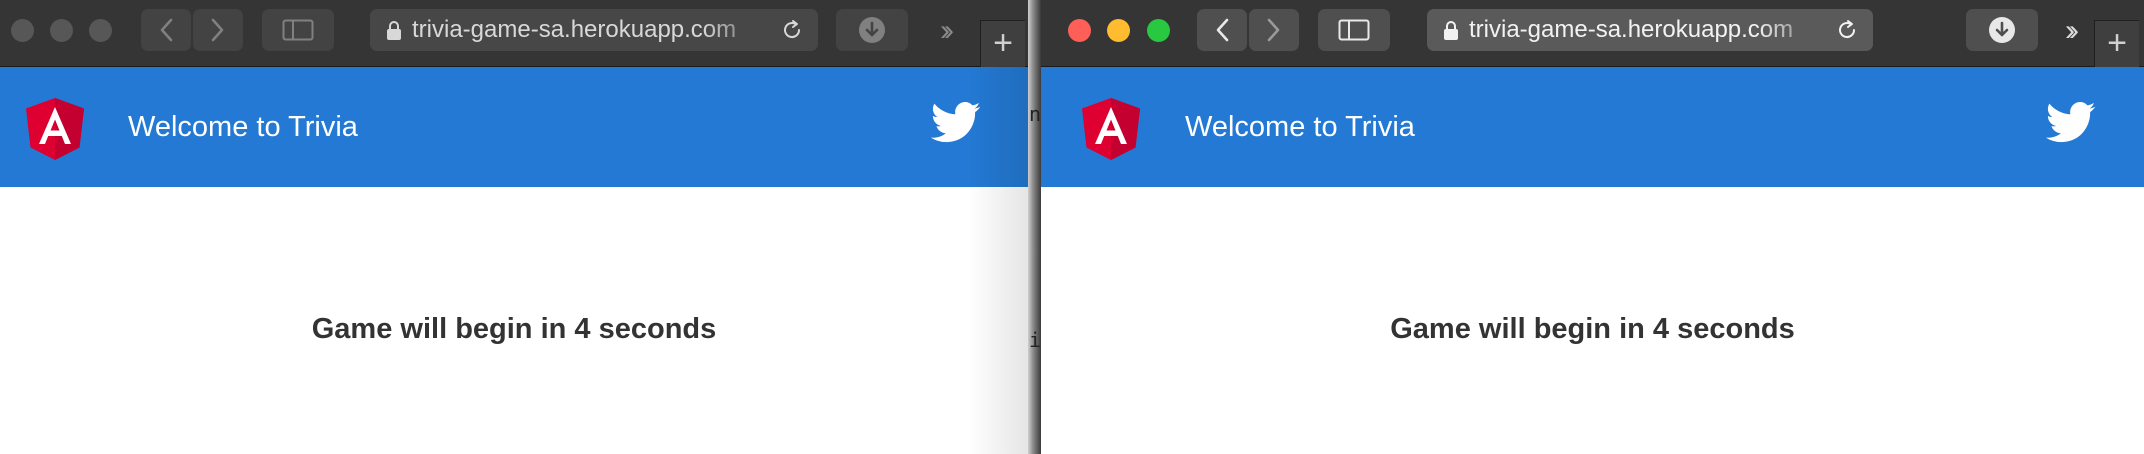  Describe the element at coordinates (1035, 114) in the screenshot. I see `background-text-fragment: n` at that location.